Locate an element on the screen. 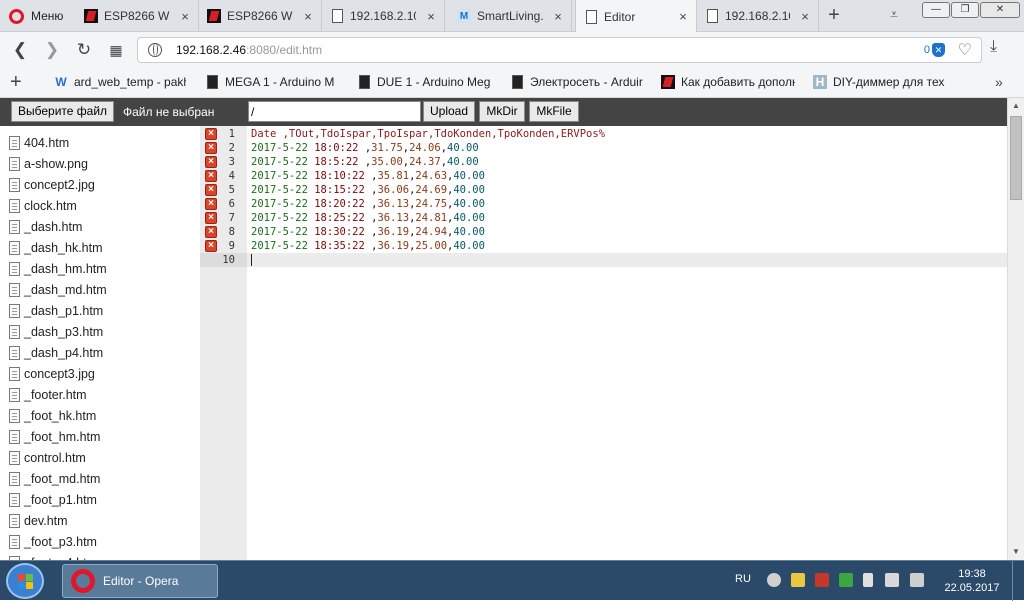 The image size is (1024, 601). scroll-down-icon: ▼ is located at coordinates (1016, 552).